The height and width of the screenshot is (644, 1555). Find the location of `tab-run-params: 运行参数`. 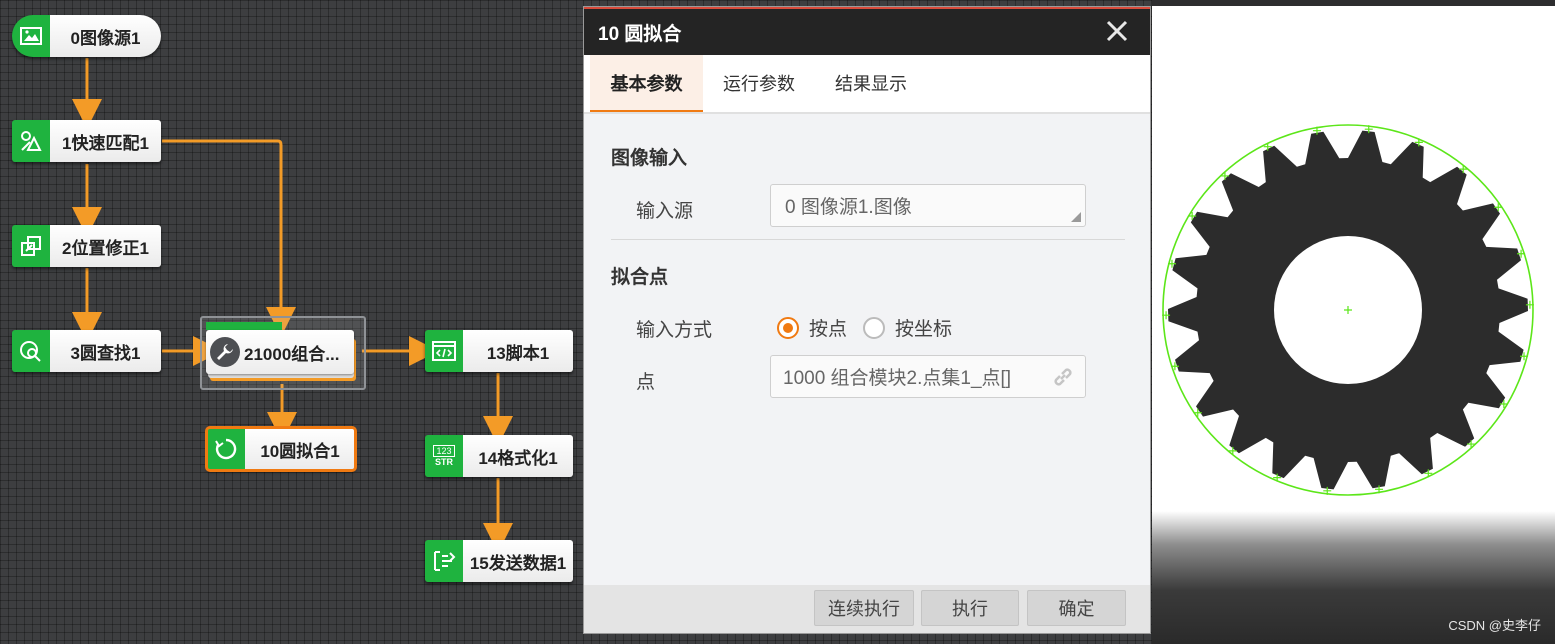

tab-run-params: 运行参数 is located at coordinates (759, 82).